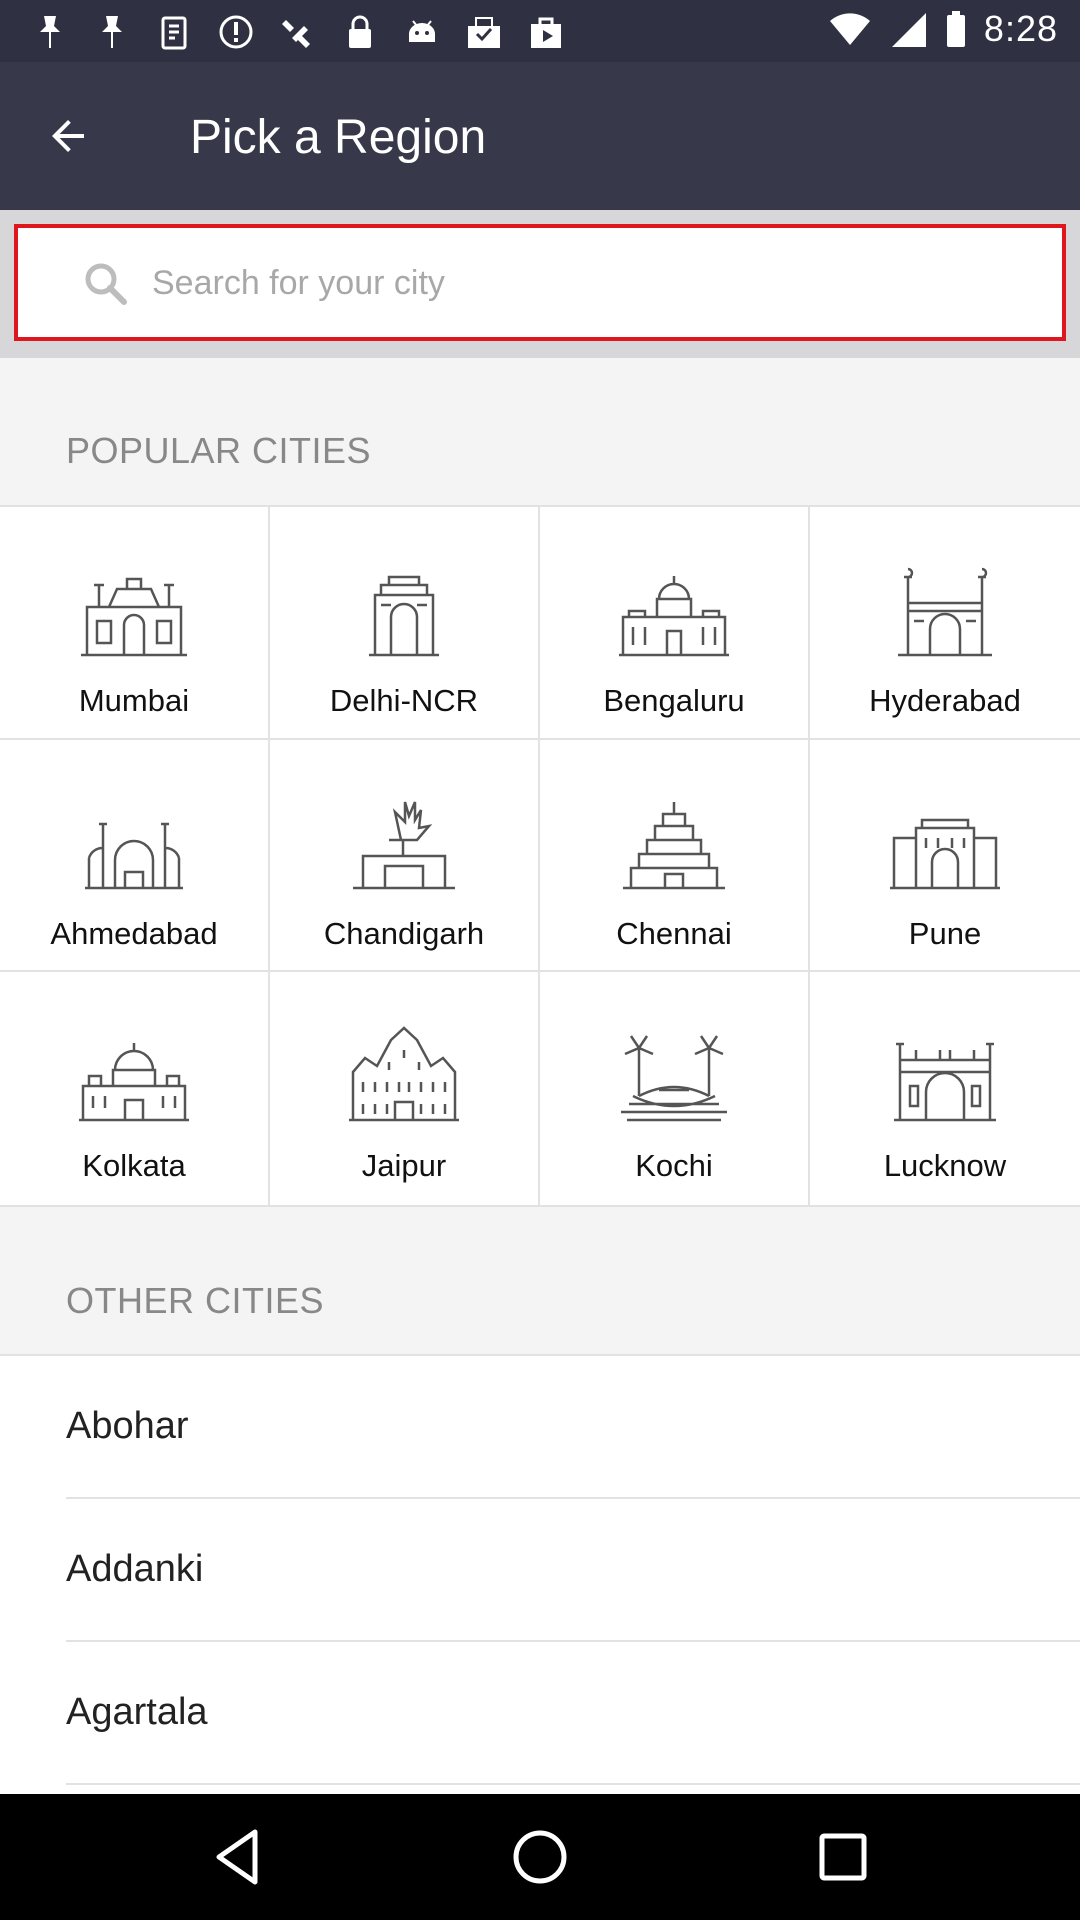 This screenshot has width=1080, height=1920. I want to click on battery-icon, so click(955, 29).